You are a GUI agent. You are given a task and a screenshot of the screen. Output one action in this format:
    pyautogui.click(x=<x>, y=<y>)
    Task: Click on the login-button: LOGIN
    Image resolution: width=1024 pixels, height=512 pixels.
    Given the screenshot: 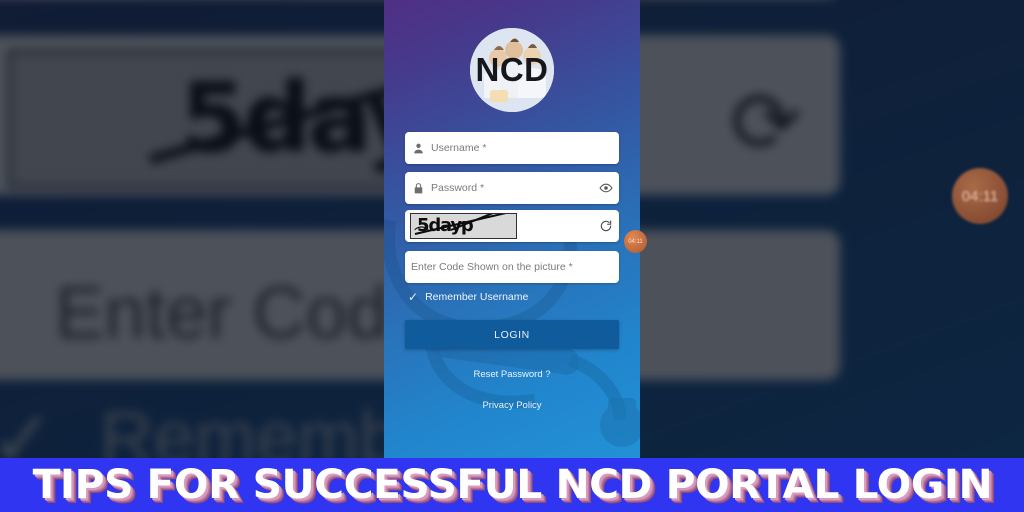 What is the action you would take?
    pyautogui.click(x=512, y=334)
    